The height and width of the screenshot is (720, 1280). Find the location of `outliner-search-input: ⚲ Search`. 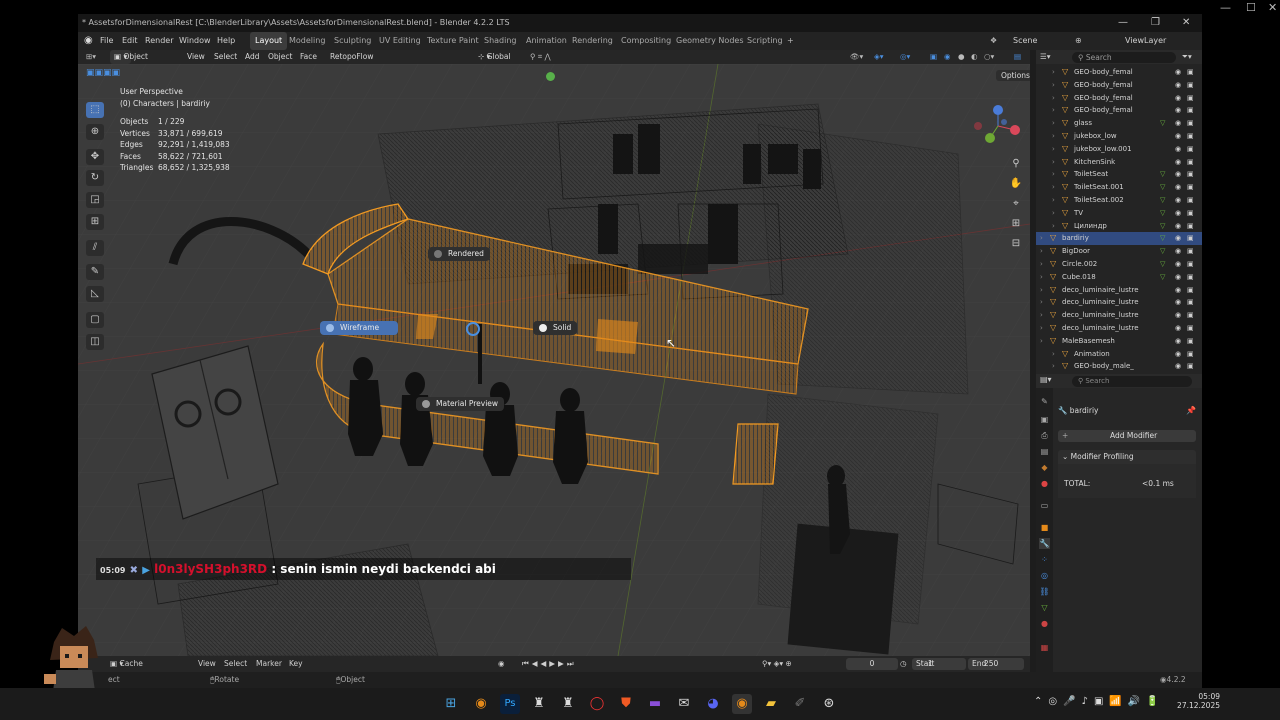

outliner-search-input: ⚲ Search is located at coordinates (1124, 57).